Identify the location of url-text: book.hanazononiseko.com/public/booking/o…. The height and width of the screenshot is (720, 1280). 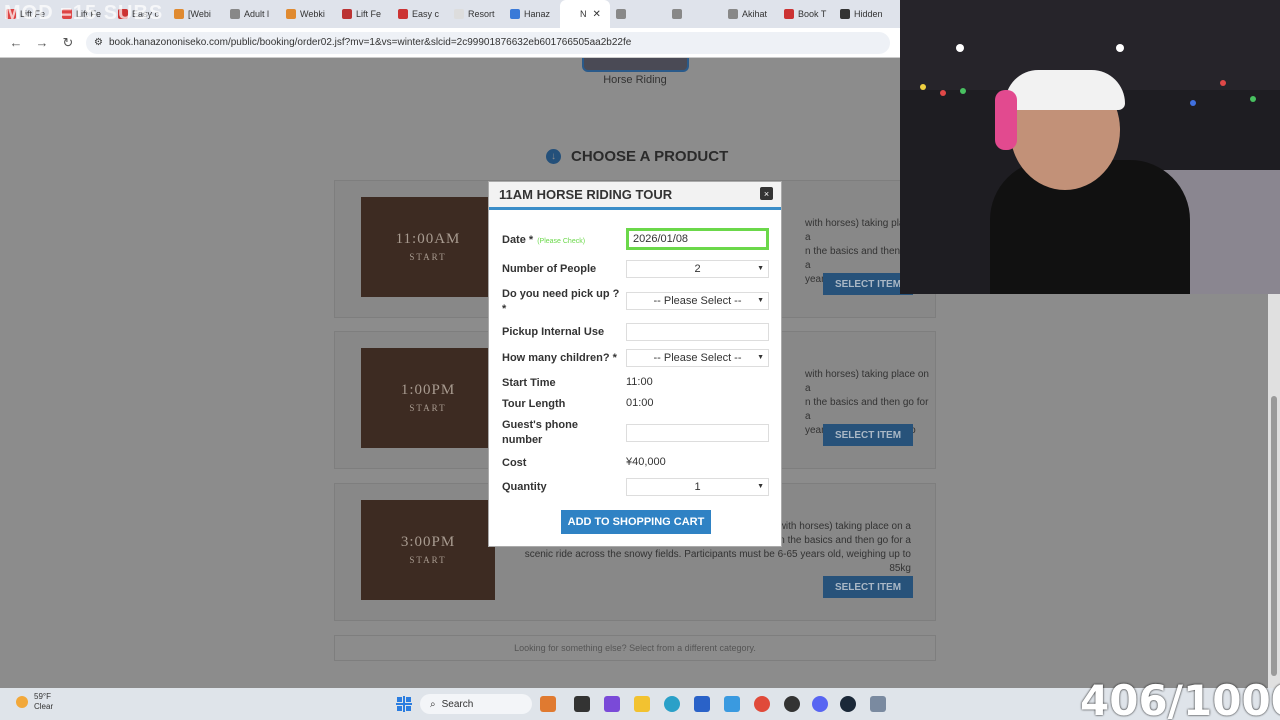
(370, 42).